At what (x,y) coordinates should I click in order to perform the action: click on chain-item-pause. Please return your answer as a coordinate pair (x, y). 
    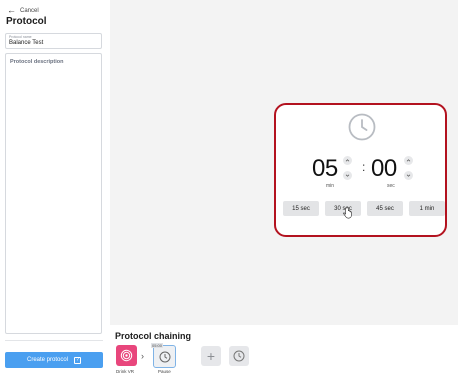
    Looking at the image, I should click on (164, 356).